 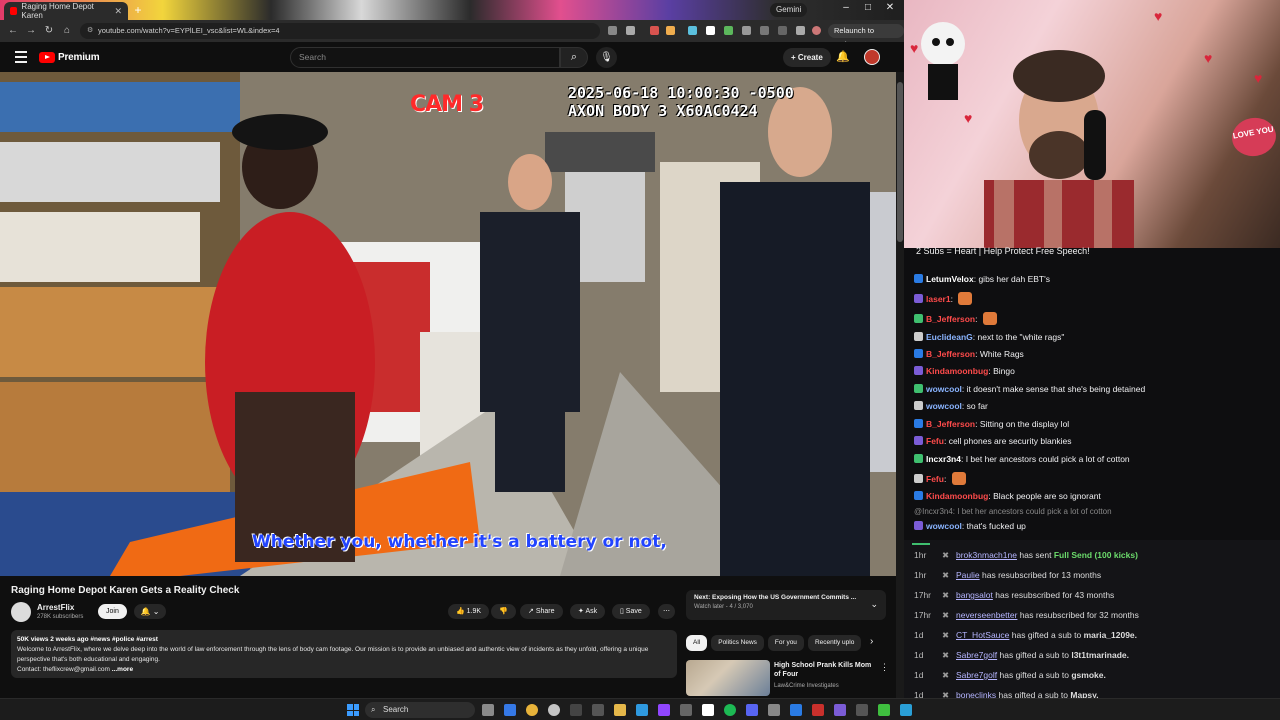 What do you see at coordinates (938, 299) in the screenshot?
I see `chat-username: laser1` at bounding box center [938, 299].